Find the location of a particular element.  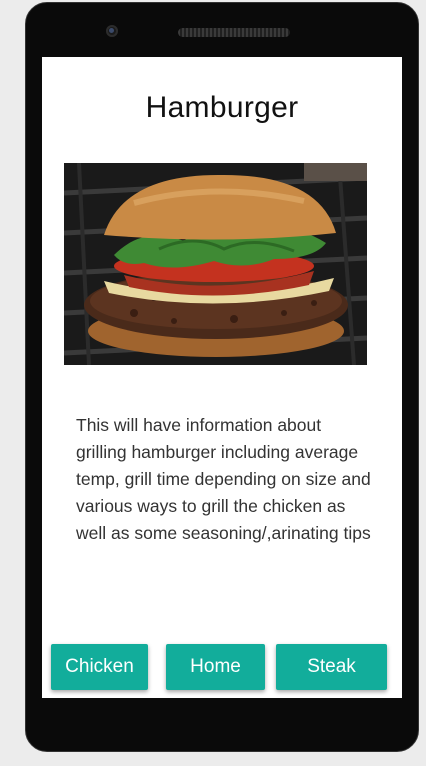

chicken-button: Chicken is located at coordinates (99, 667).